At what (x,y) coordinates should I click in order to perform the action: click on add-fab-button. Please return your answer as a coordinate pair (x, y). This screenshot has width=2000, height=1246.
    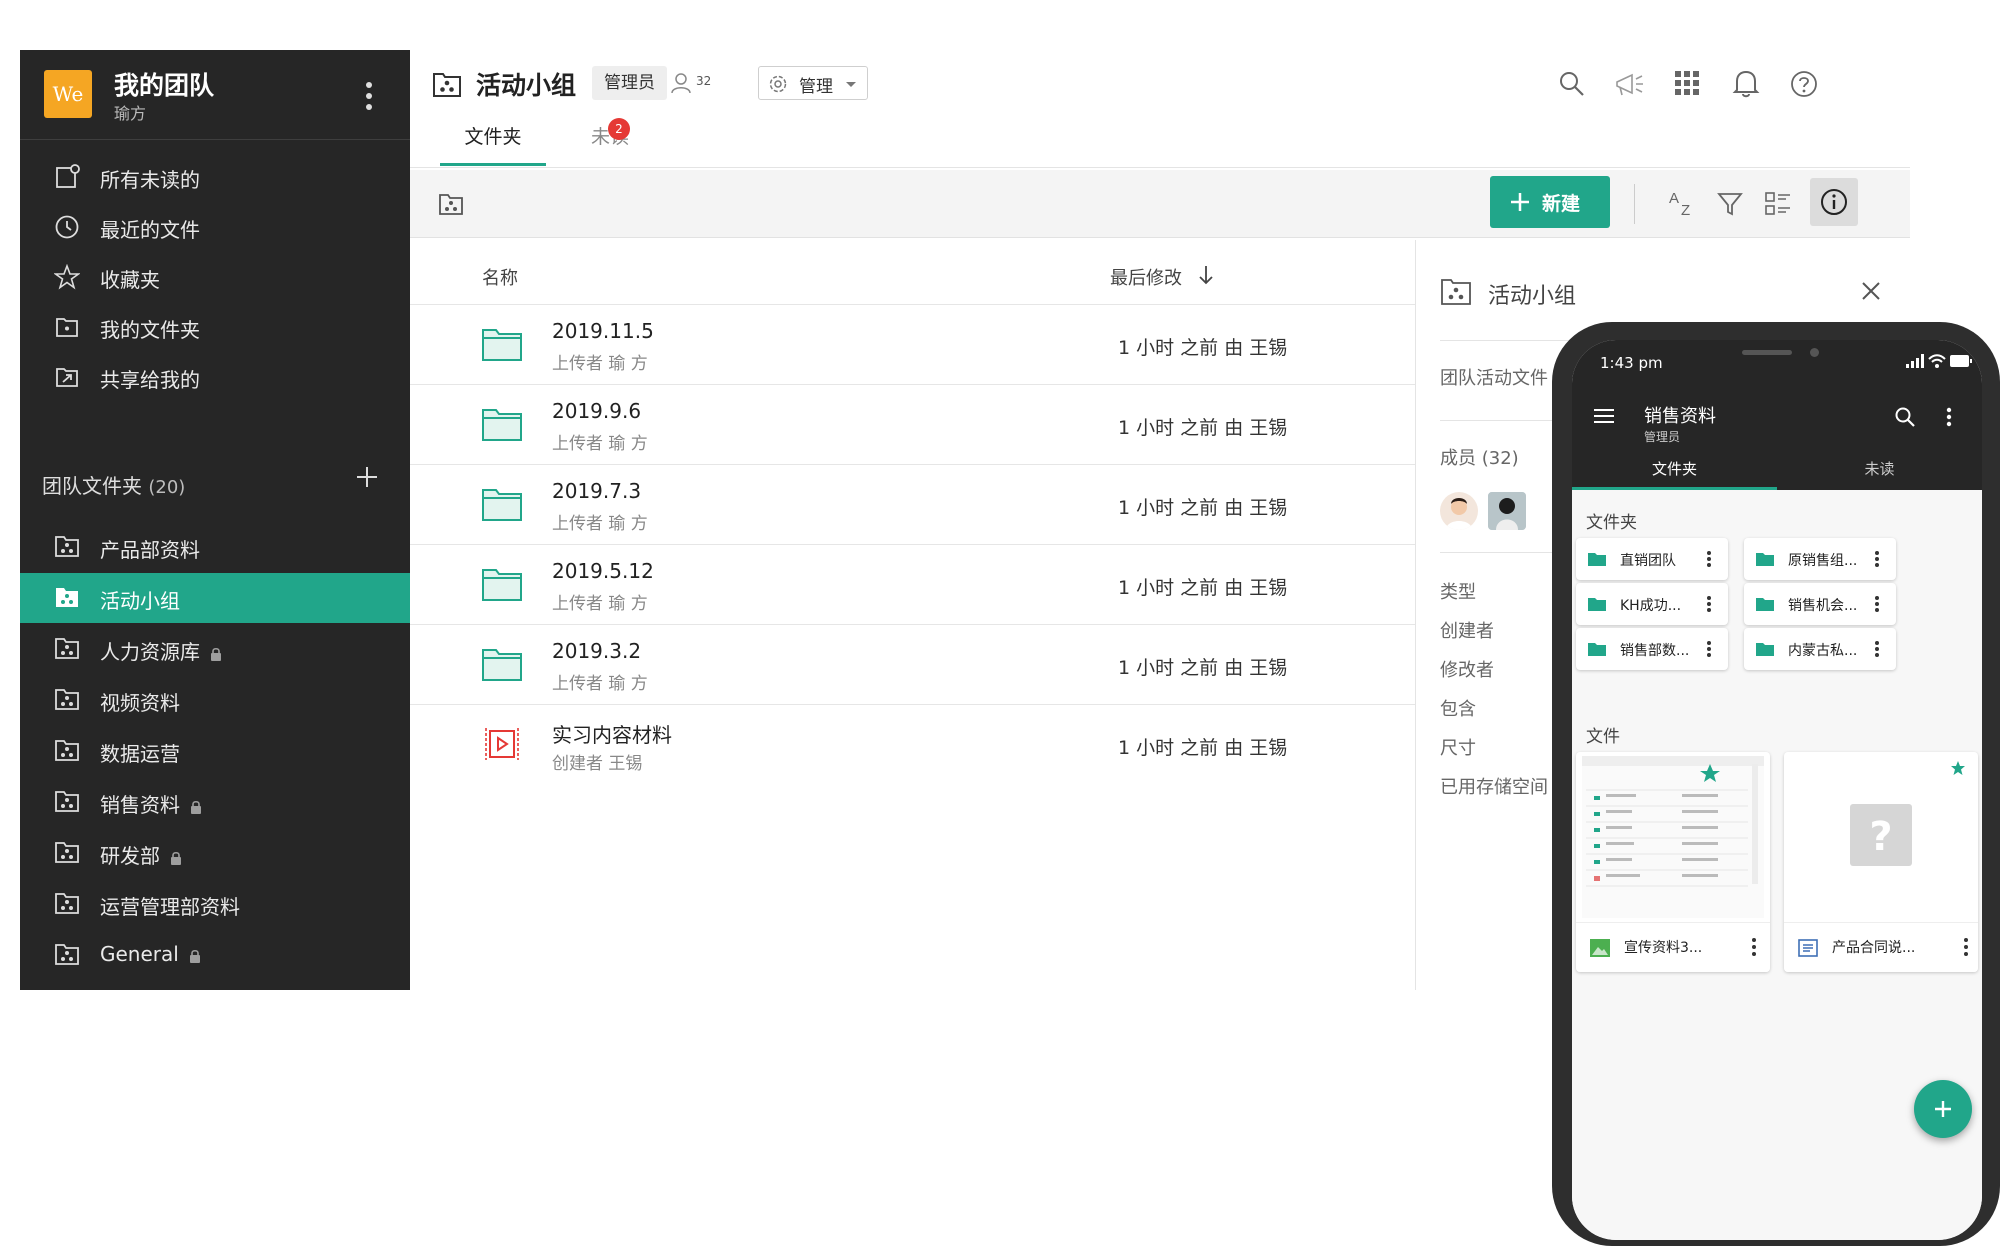
    Looking at the image, I should click on (1943, 1109).